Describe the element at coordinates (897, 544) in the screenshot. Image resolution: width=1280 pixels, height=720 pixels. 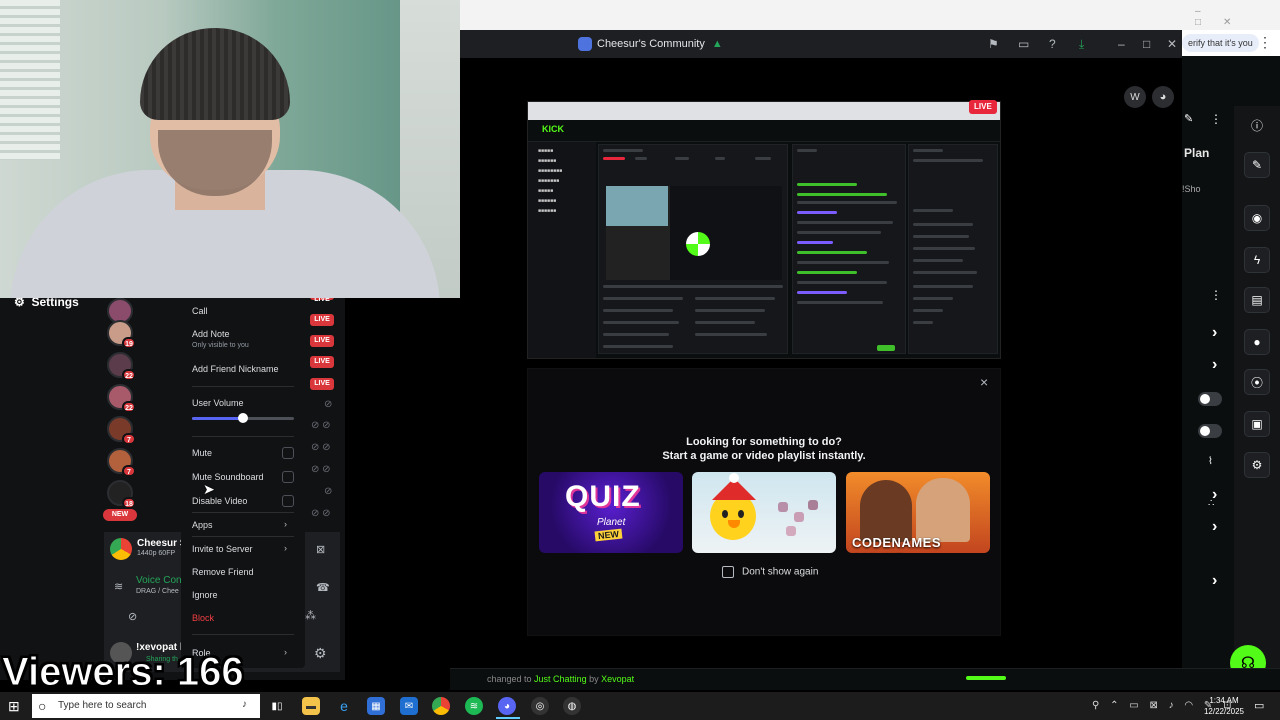
I see `card-title: CODENAMES ONLINE` at that location.